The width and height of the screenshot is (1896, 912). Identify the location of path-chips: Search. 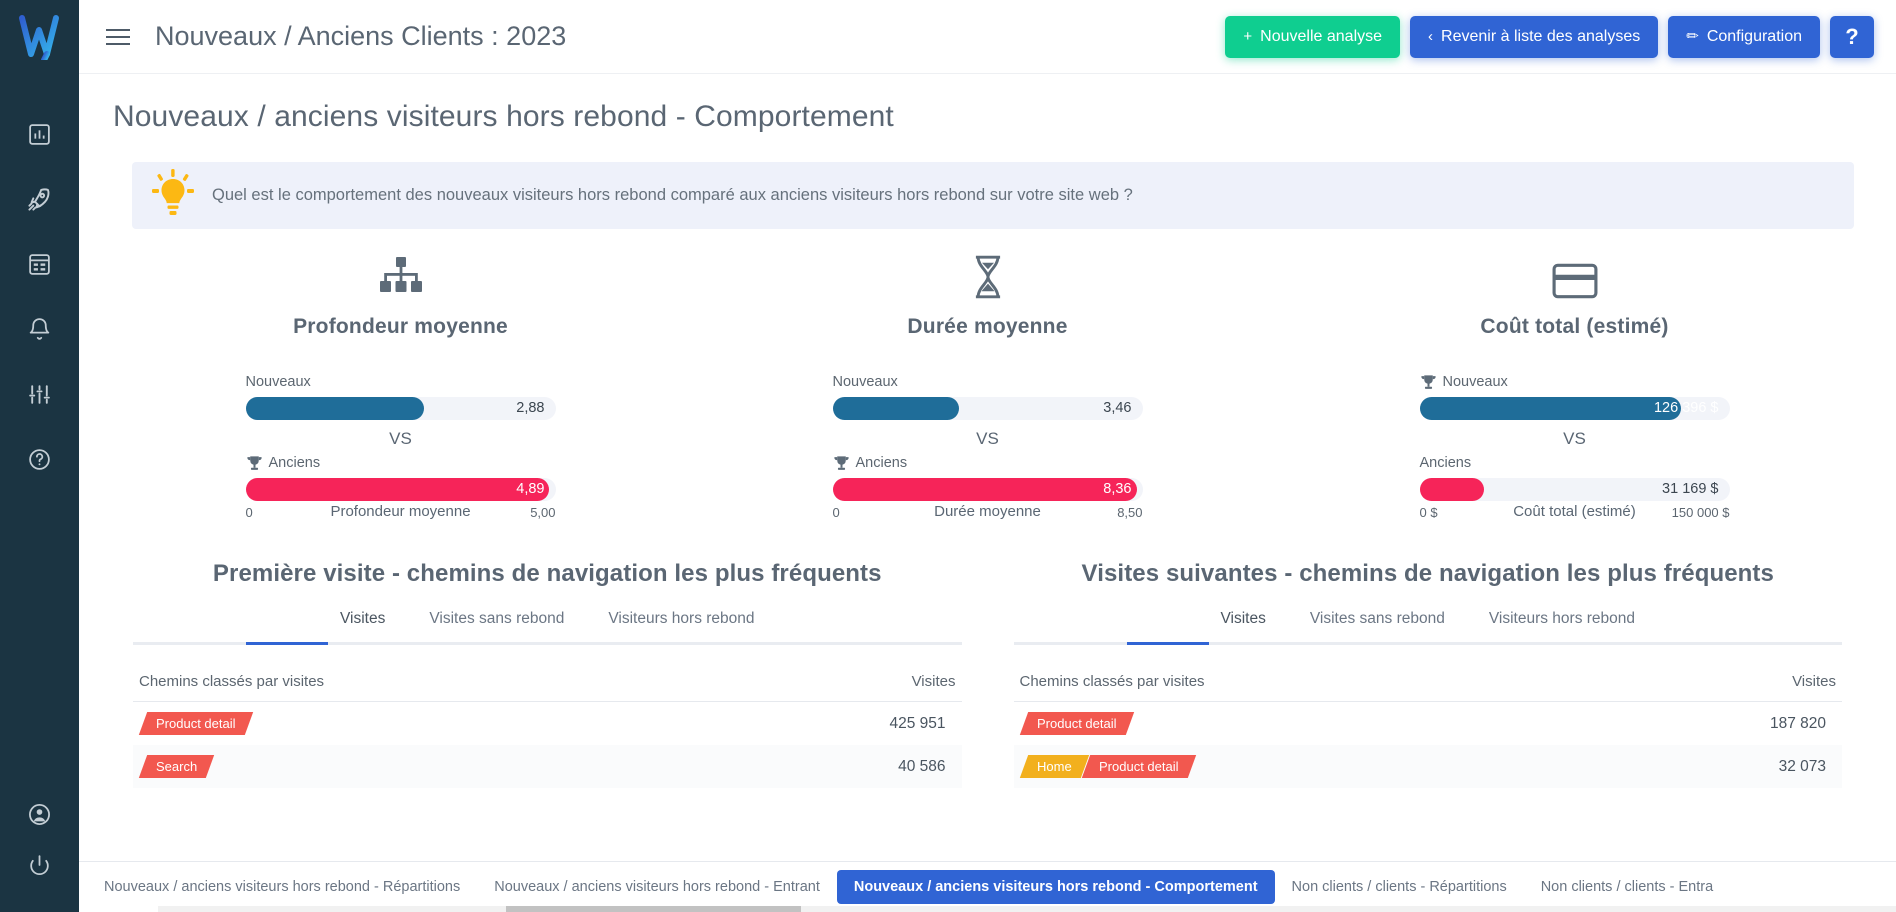
(176, 766).